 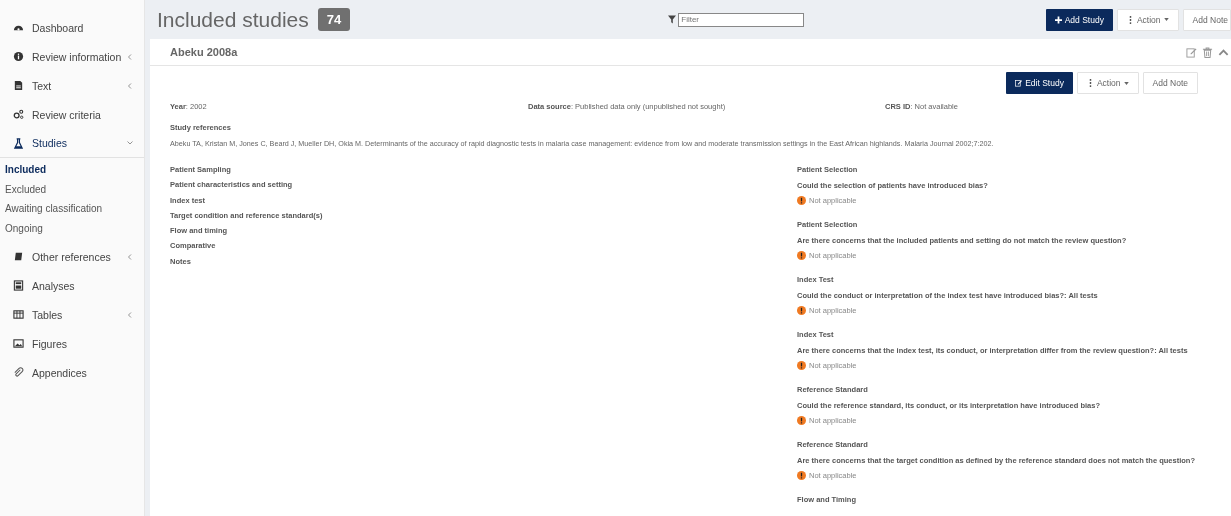 I want to click on sidebar-subitem: Awaiting classification, so click(x=72, y=209).